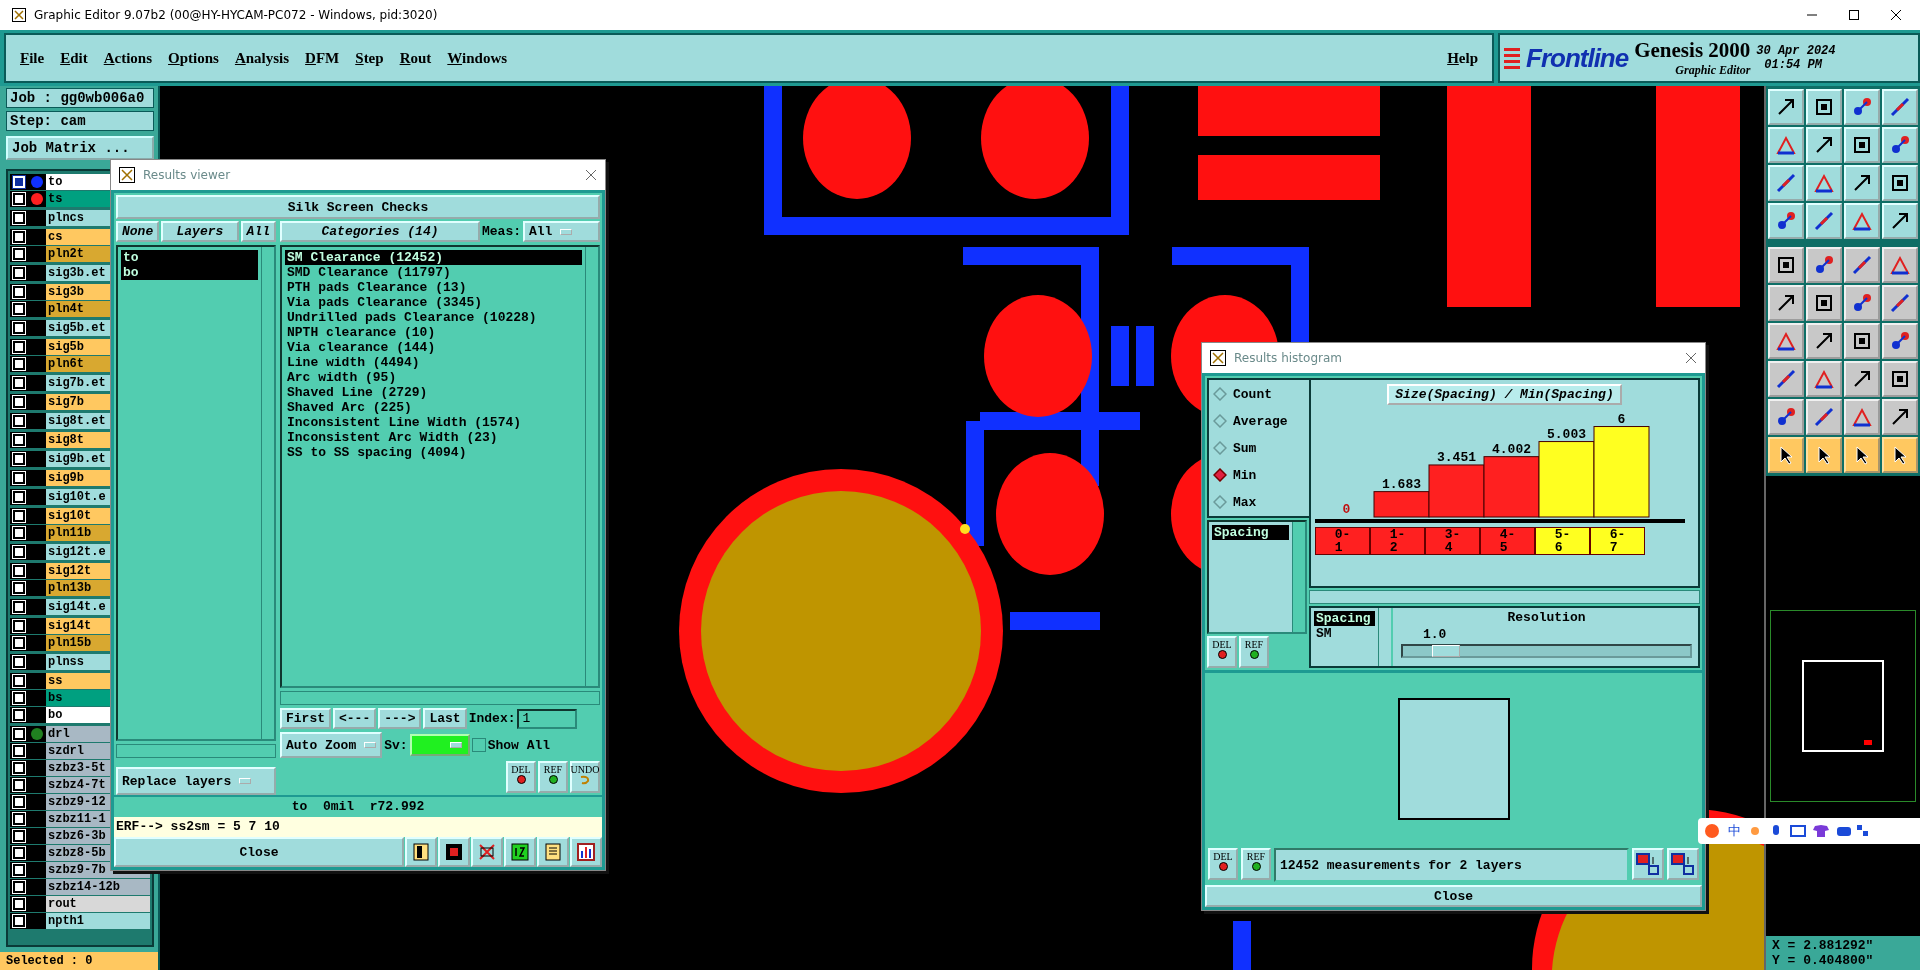 The width and height of the screenshot is (1920, 970). Describe the element at coordinates (305, 718) in the screenshot. I see `nav-button: First` at that location.